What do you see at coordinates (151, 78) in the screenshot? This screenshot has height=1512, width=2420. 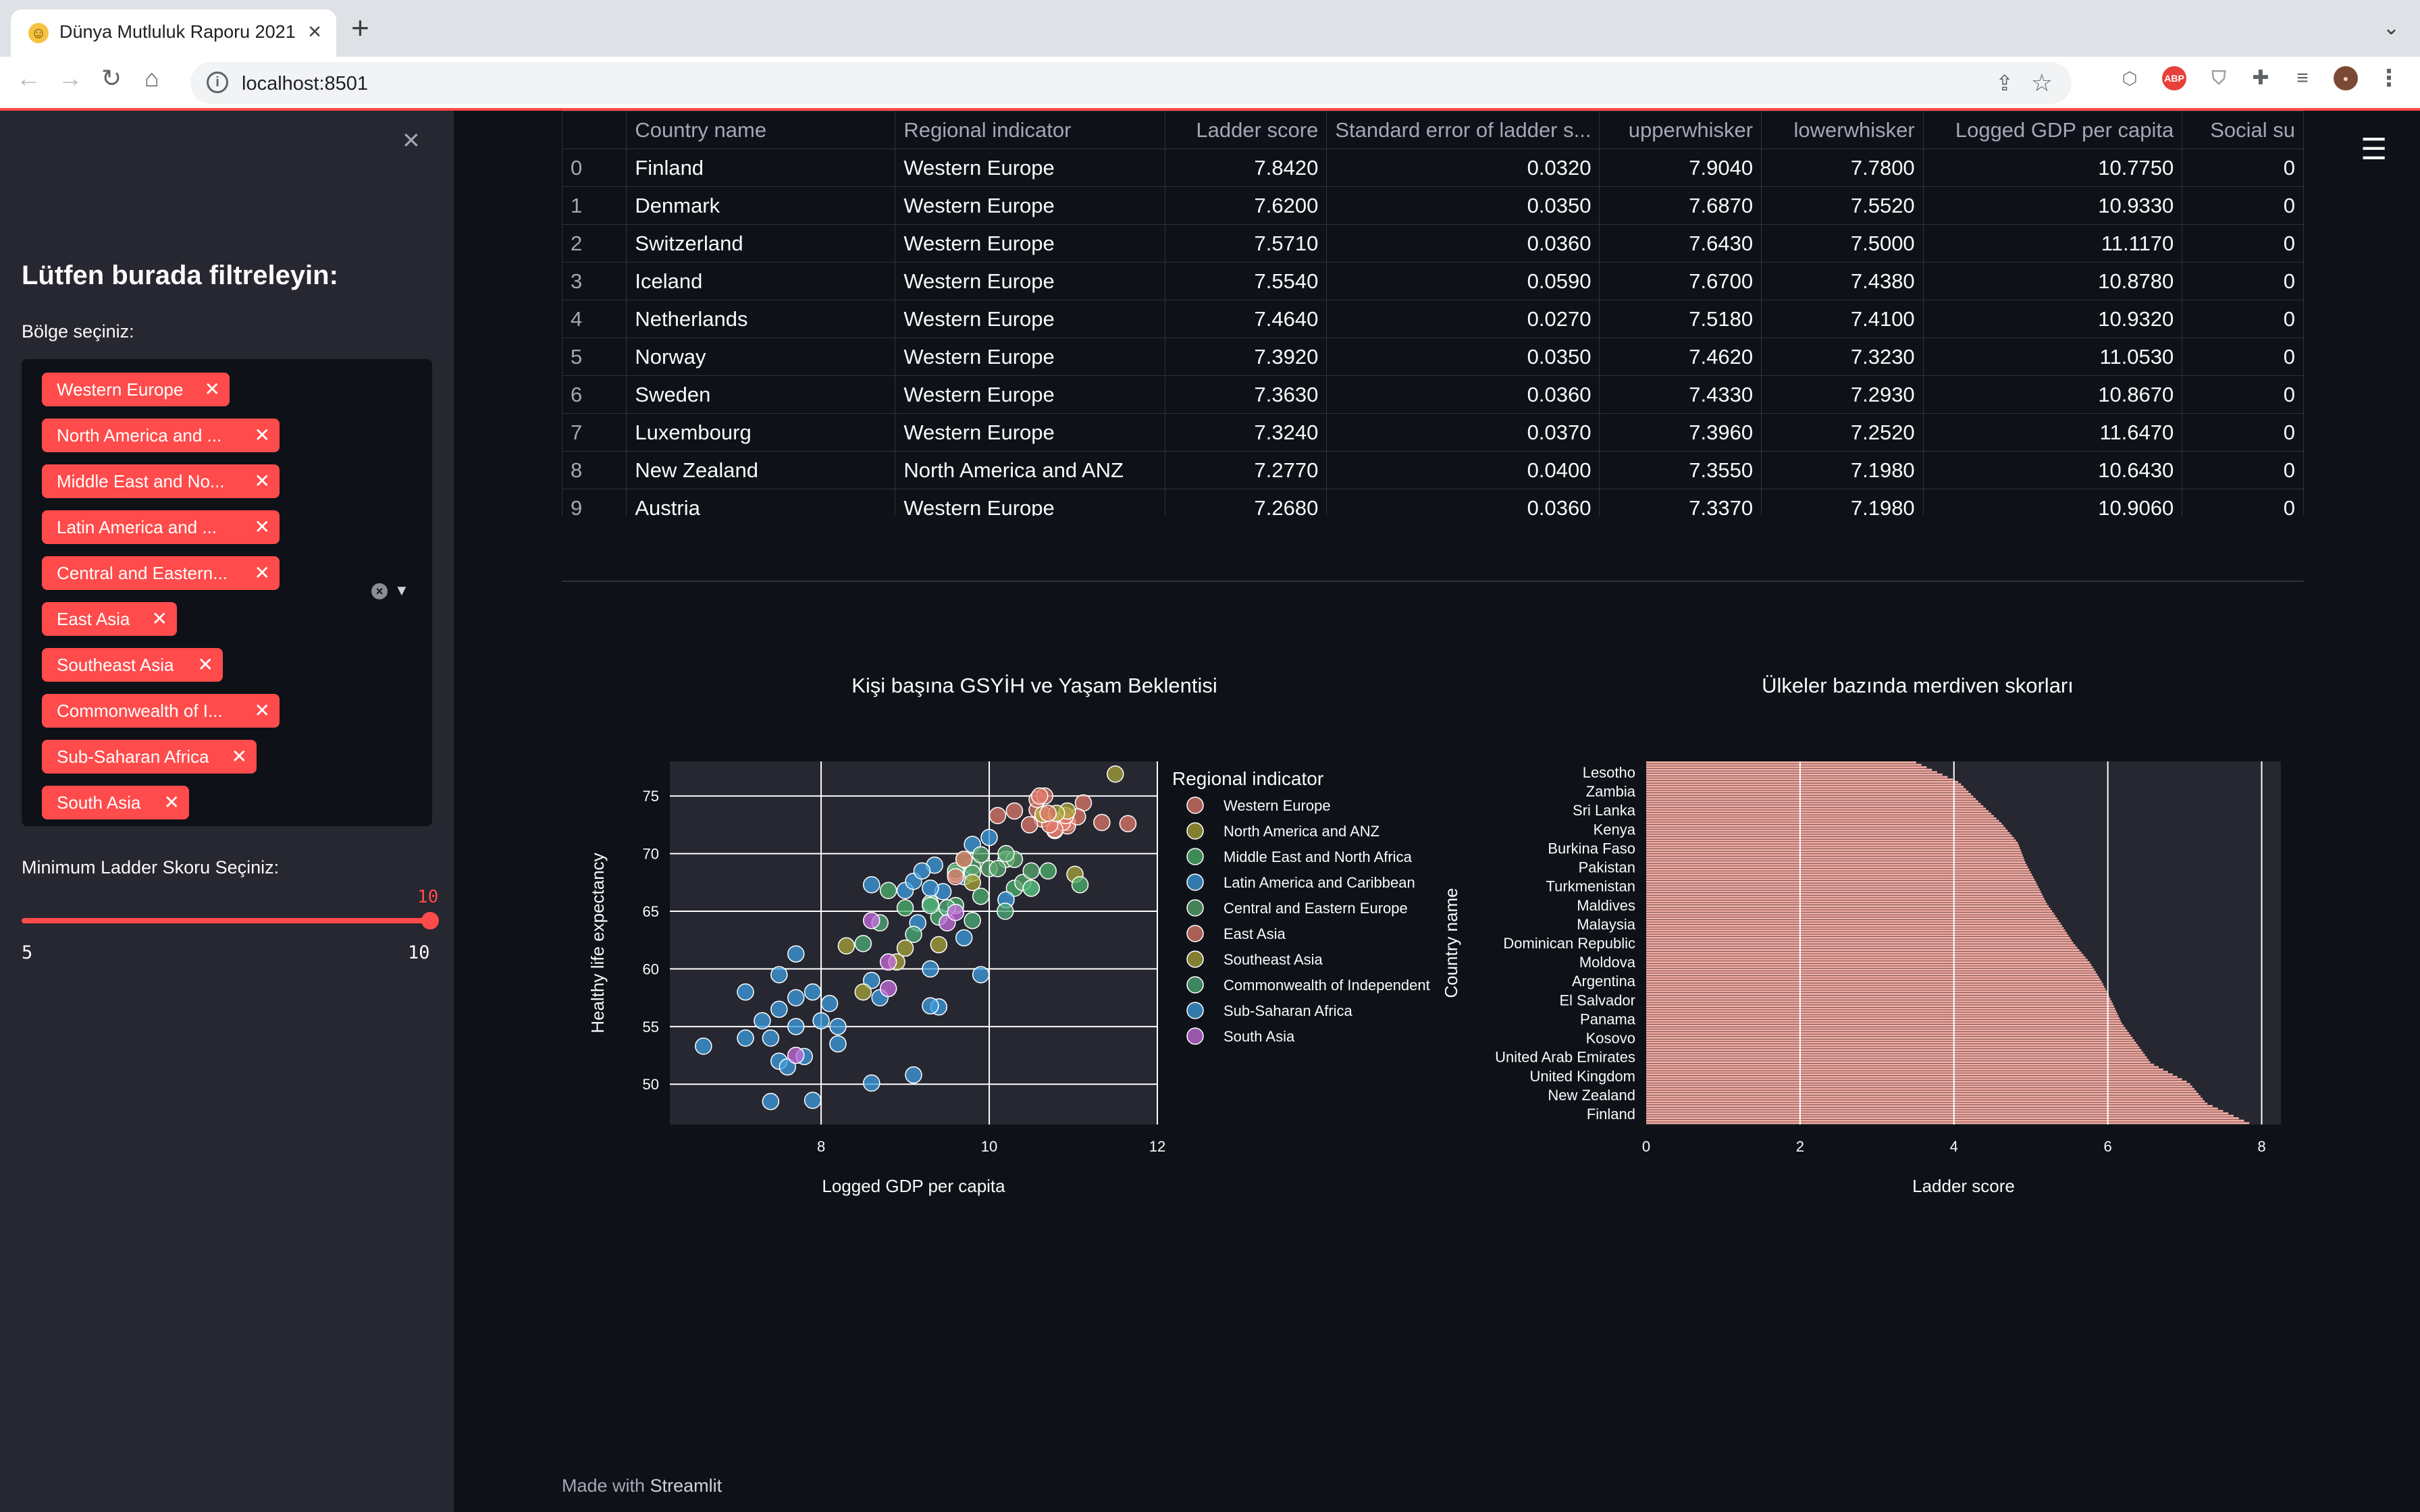 I see `home-icon: ⌂` at bounding box center [151, 78].